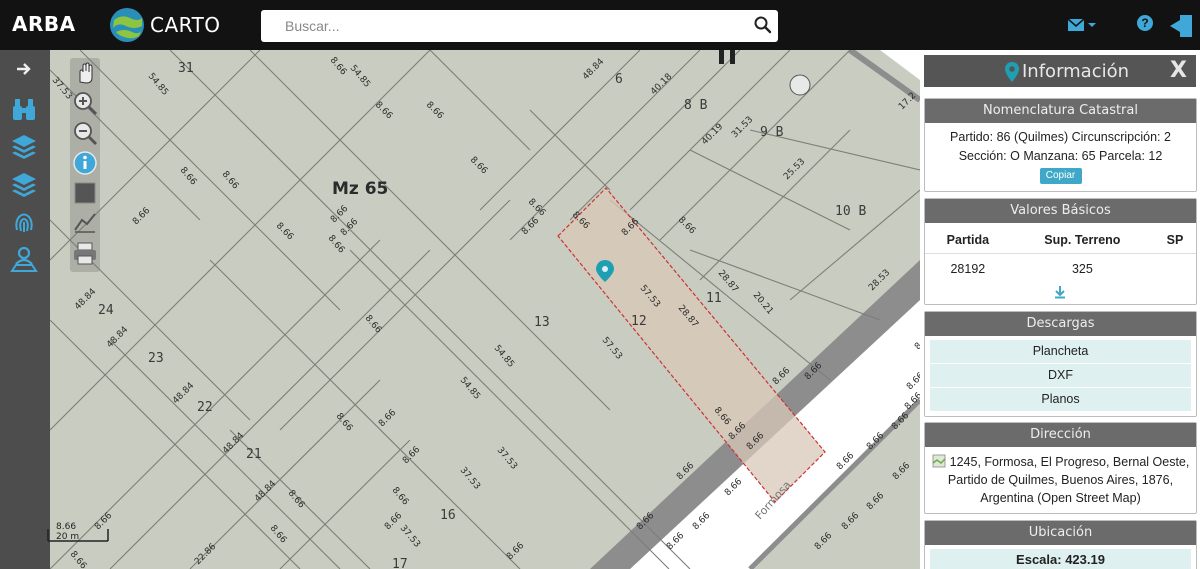 This screenshot has width=1200, height=569. I want to click on layers-button, so click(24, 147).